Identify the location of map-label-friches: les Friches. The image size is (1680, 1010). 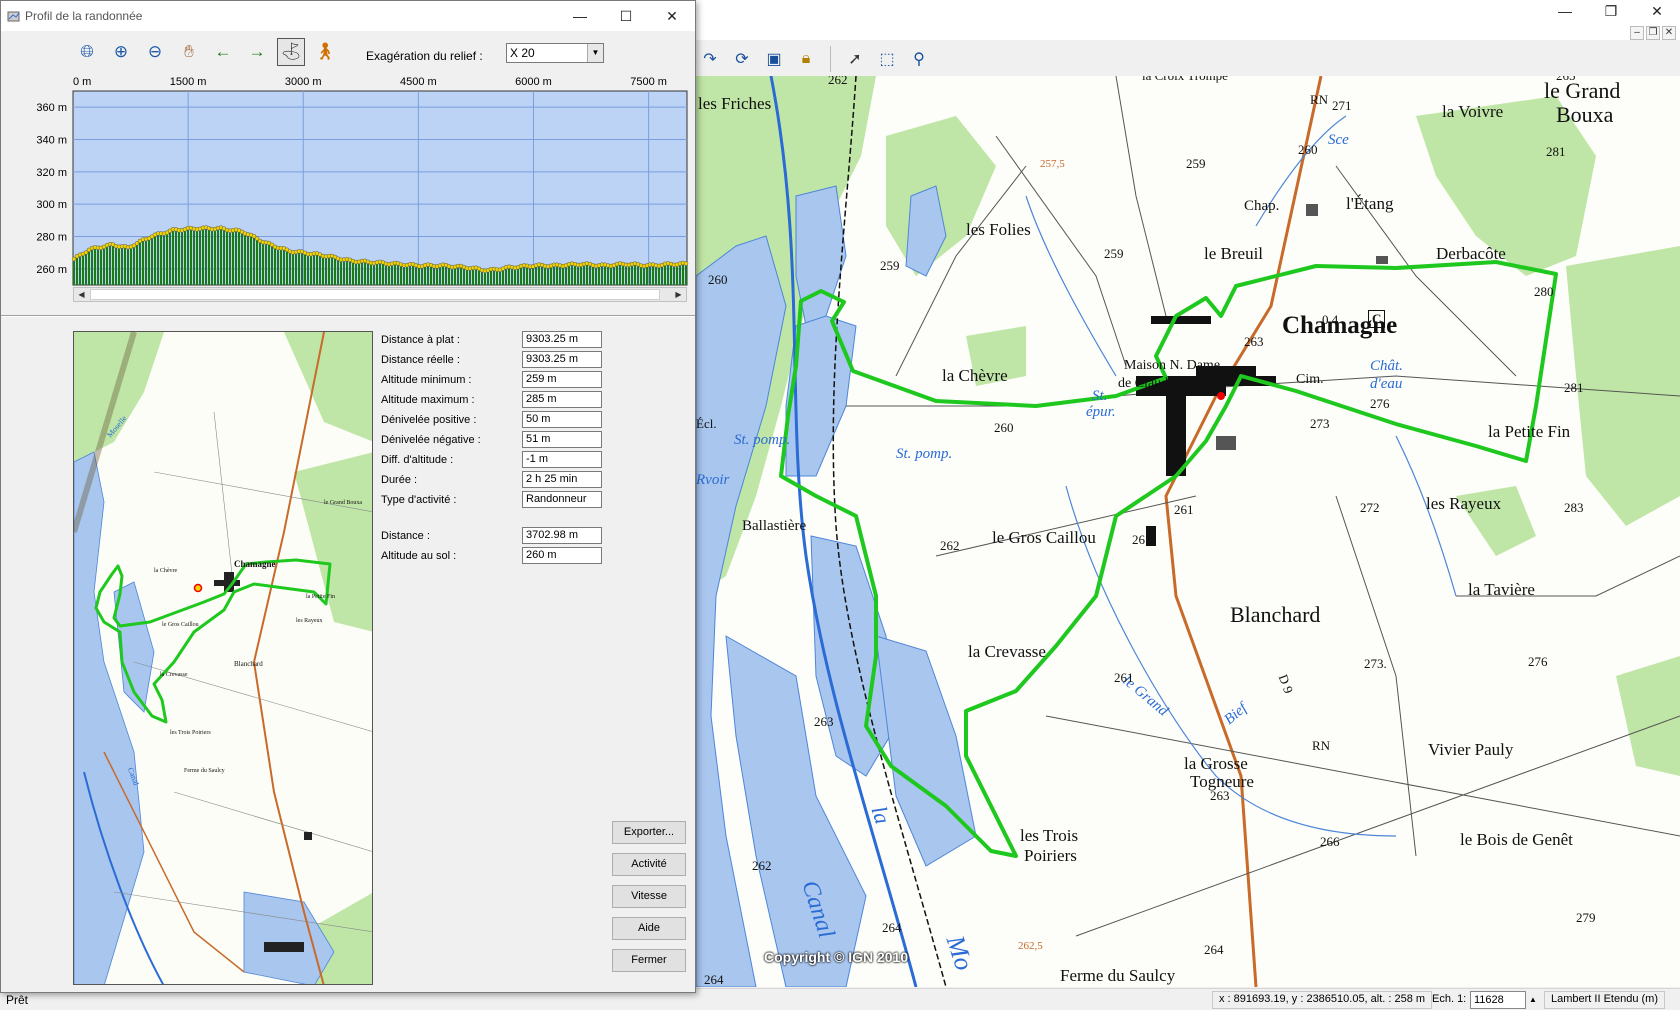
(735, 103).